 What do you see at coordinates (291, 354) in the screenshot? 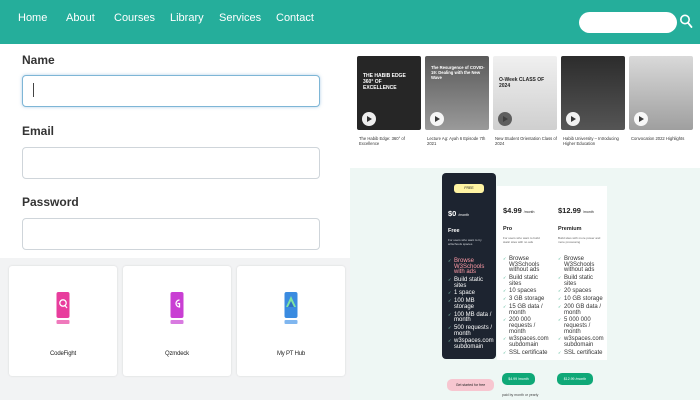
I see `app-label: My PT Hub` at bounding box center [291, 354].